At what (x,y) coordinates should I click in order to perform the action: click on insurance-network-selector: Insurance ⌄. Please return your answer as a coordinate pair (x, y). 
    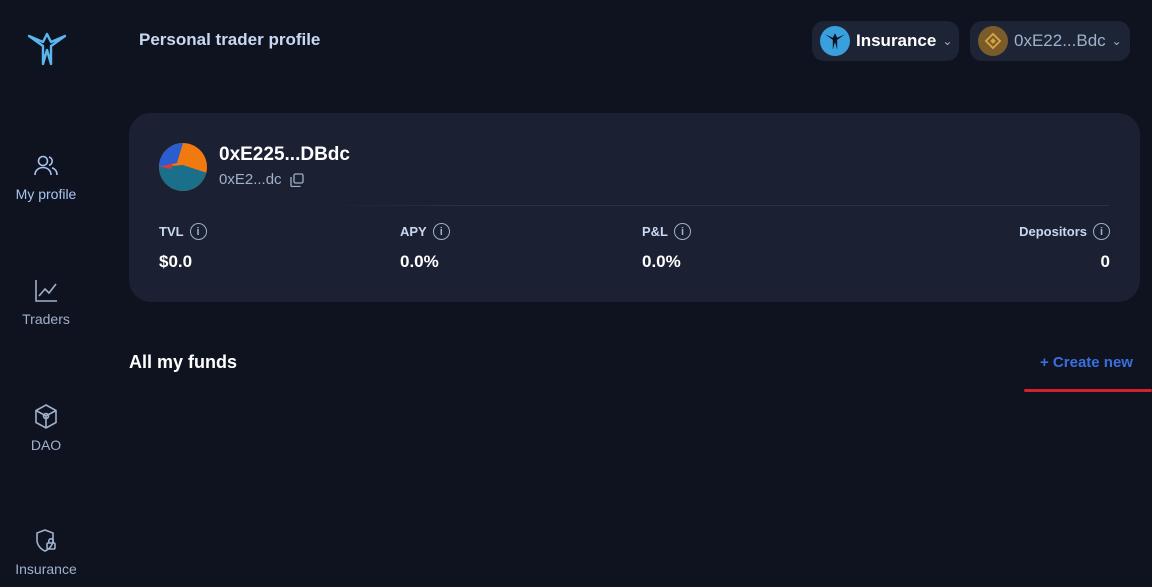
    Looking at the image, I should click on (885, 41).